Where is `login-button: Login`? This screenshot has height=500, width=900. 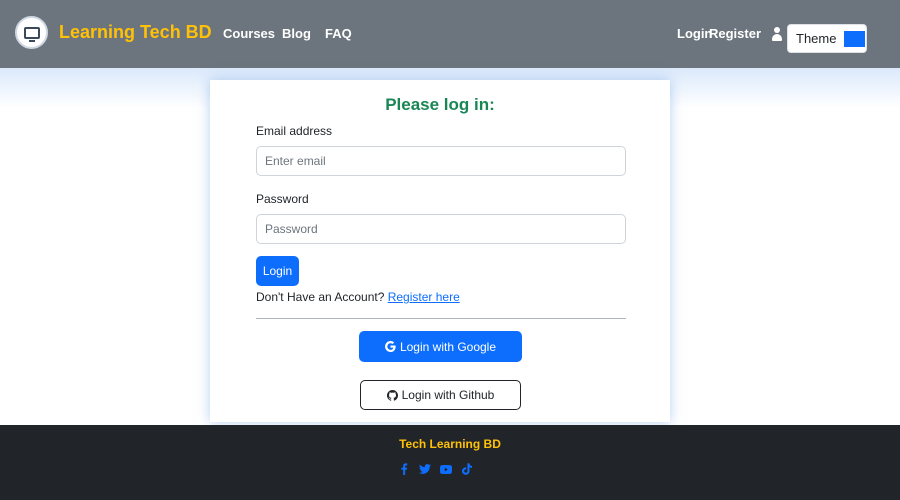
login-button: Login is located at coordinates (277, 271).